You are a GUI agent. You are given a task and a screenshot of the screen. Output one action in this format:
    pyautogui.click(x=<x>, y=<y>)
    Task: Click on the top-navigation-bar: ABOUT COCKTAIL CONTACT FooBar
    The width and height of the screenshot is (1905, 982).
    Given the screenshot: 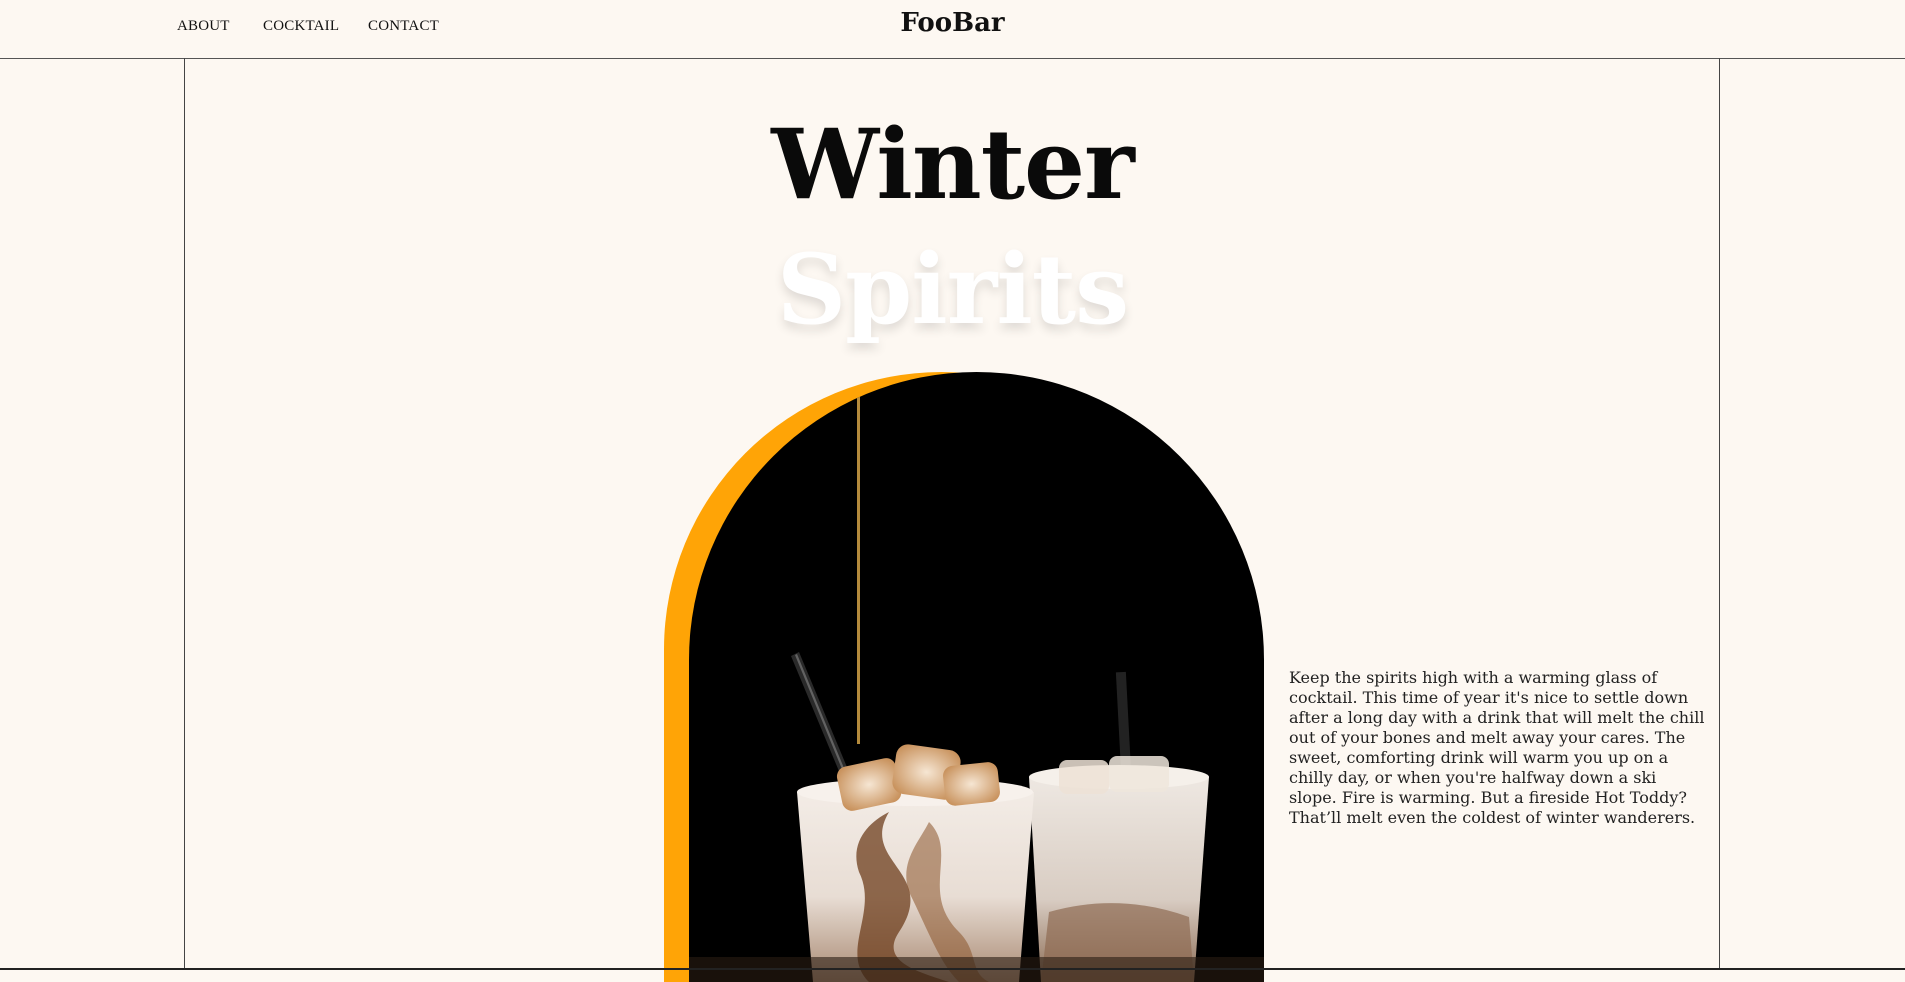 What is the action you would take?
    pyautogui.click(x=952, y=29)
    